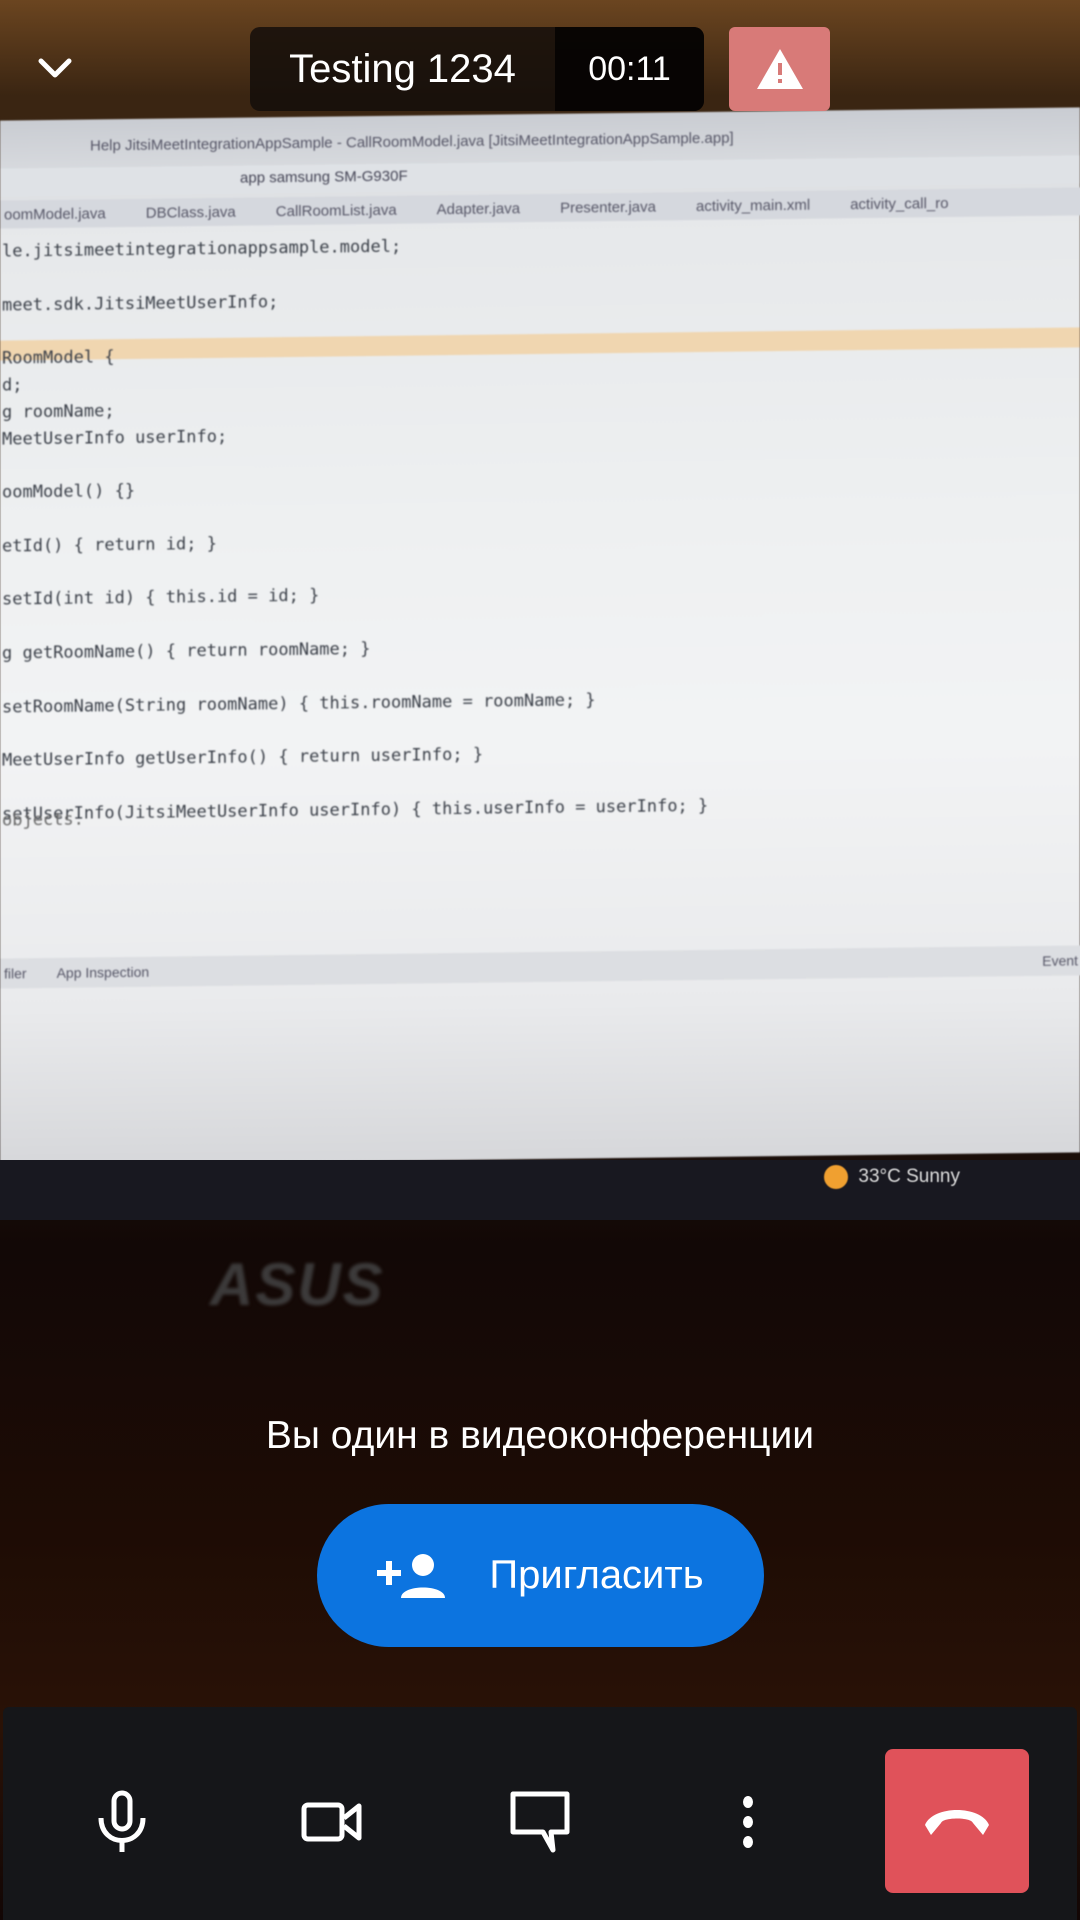 This screenshot has width=1080, height=1920. Describe the element at coordinates (324, 177) in the screenshot. I see `ide-toolbar-text: app samsung SM-G930F` at that location.